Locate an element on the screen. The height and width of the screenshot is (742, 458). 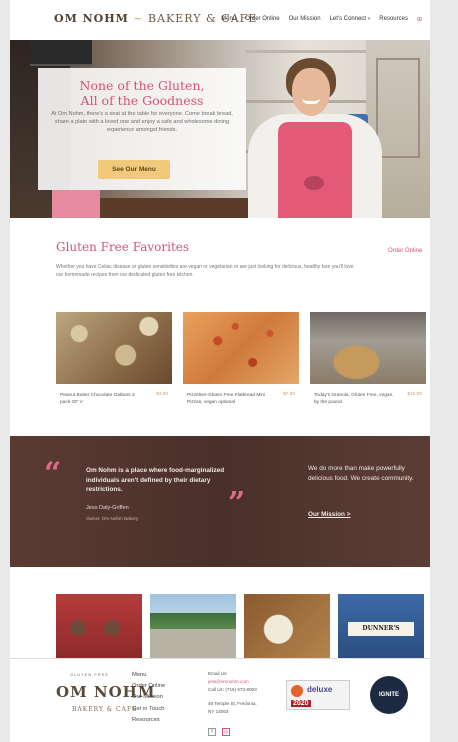
footer-link-order-online: Order Online is located at coordinates (148, 686).